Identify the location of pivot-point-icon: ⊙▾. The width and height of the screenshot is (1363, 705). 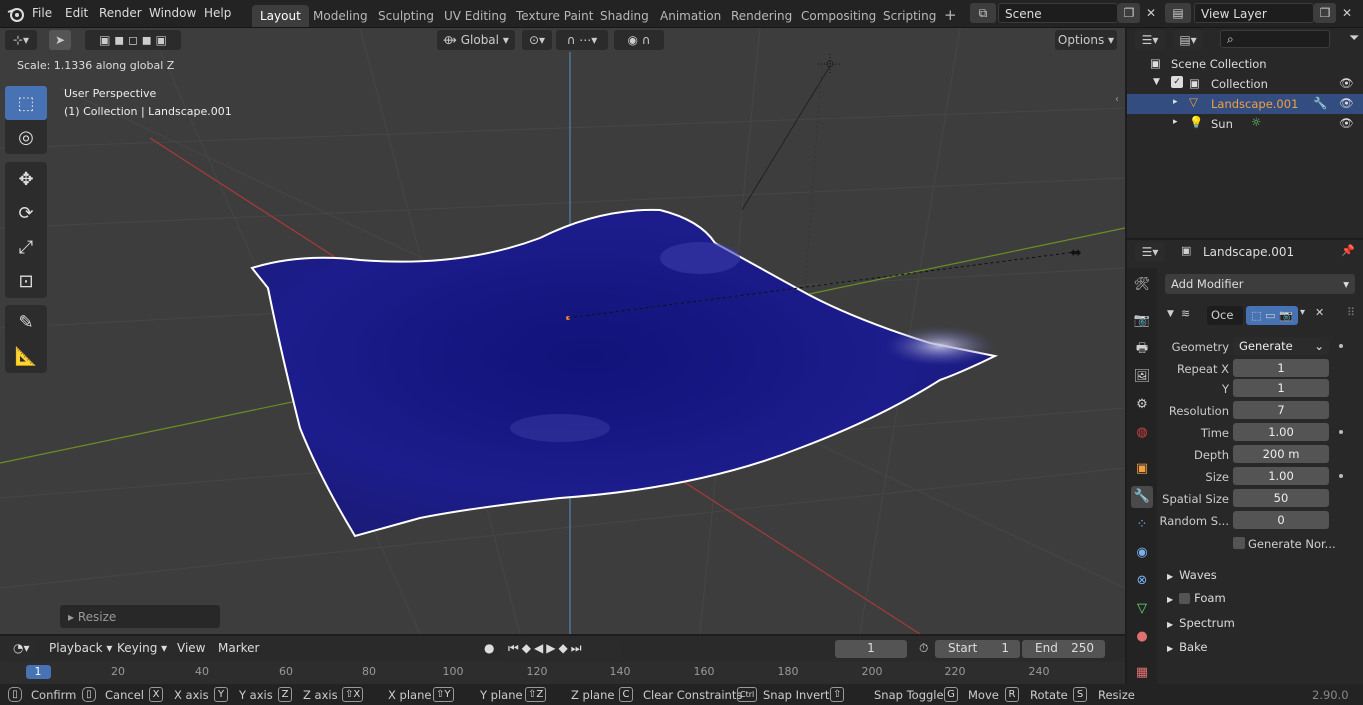
(537, 40).